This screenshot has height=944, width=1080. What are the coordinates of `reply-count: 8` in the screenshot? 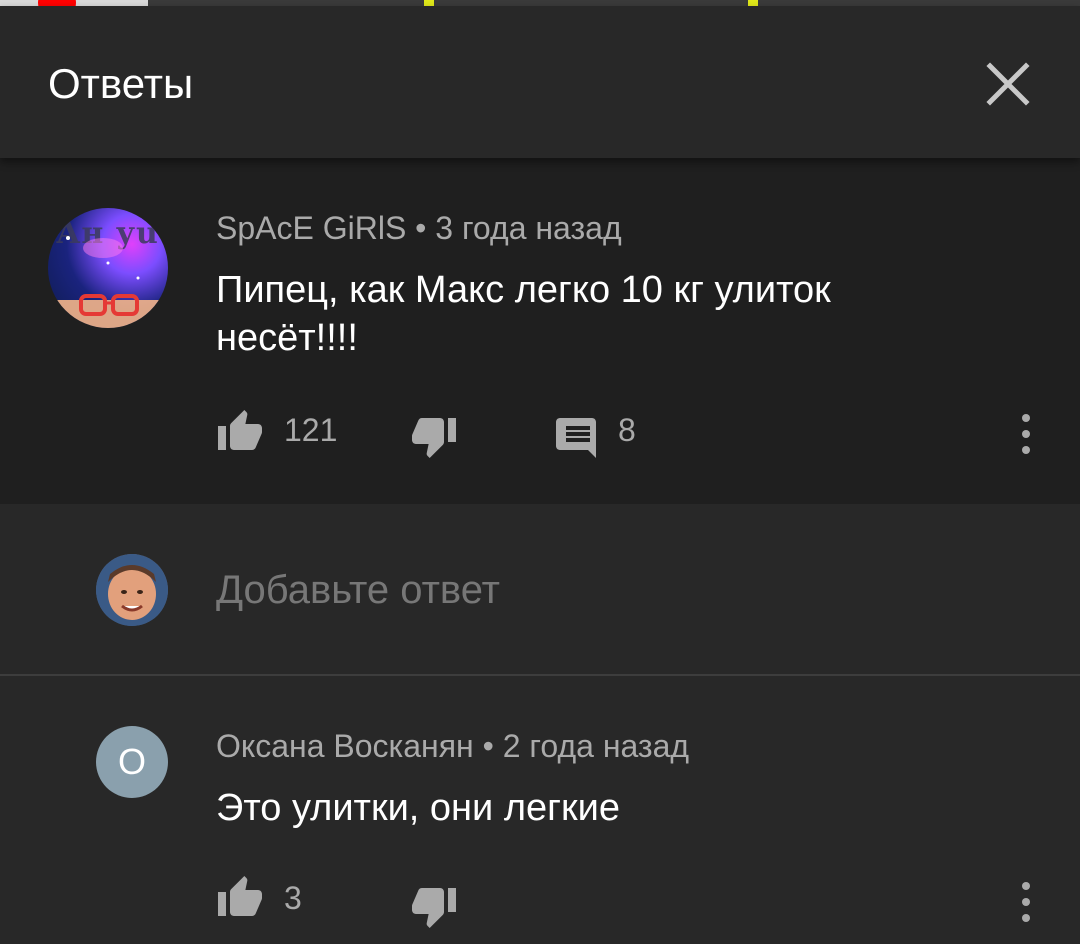 It's located at (627, 430).